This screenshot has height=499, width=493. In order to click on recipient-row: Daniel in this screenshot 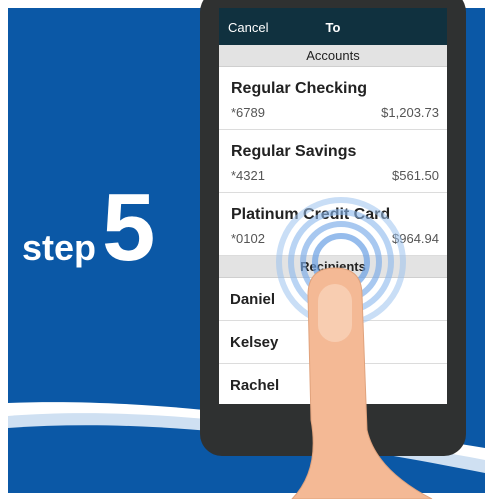, I will do `click(333, 299)`.